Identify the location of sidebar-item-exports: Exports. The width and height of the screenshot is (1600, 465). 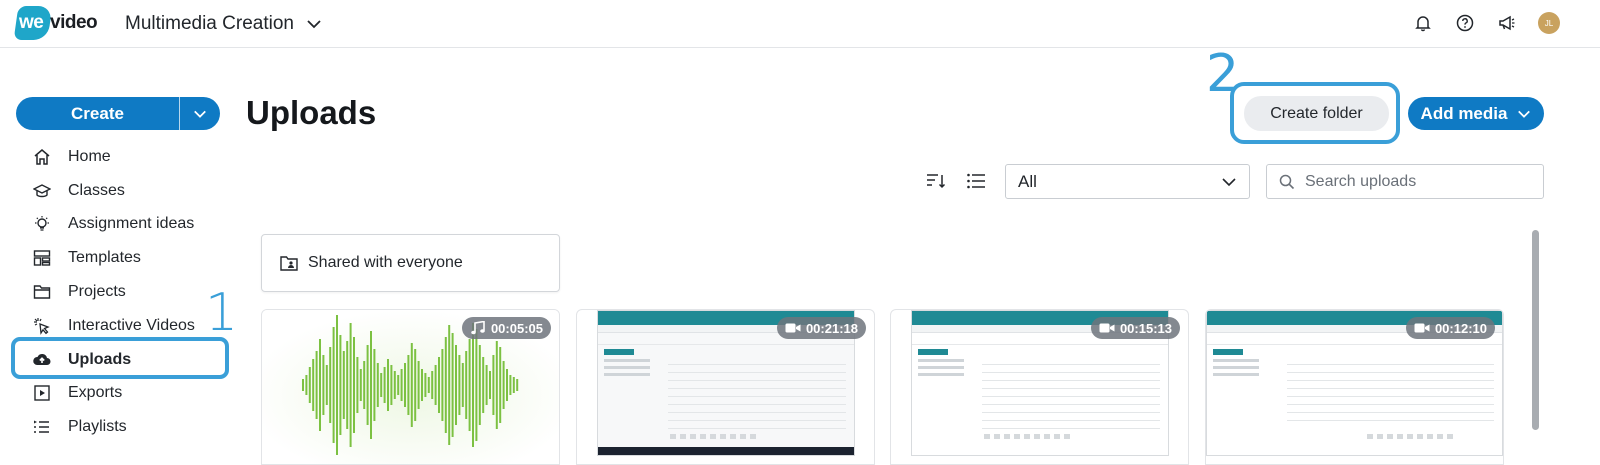
(122, 394).